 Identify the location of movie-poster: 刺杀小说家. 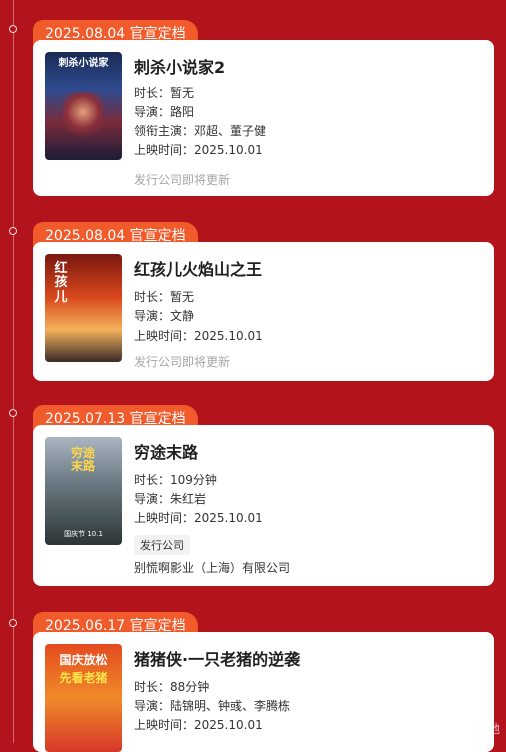
(83, 106).